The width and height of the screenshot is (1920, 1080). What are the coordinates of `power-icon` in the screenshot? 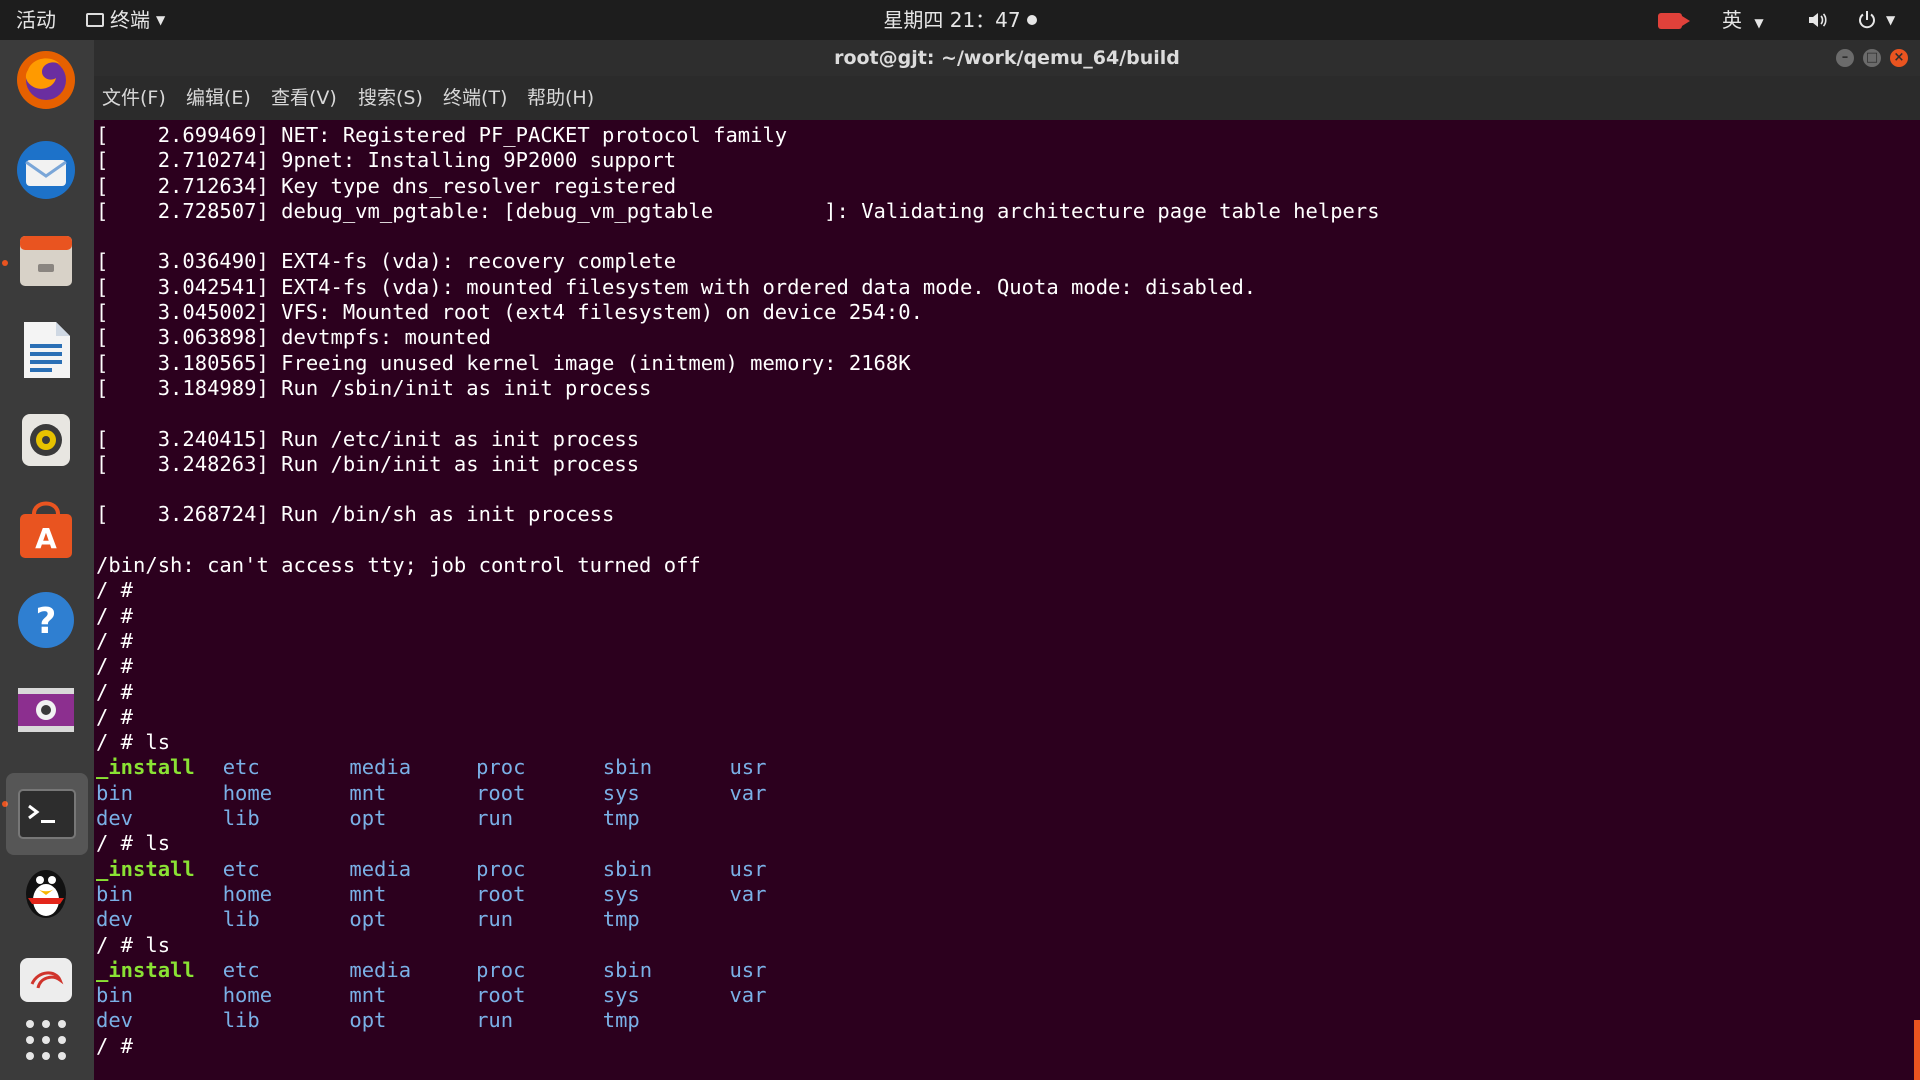 It's located at (1867, 20).